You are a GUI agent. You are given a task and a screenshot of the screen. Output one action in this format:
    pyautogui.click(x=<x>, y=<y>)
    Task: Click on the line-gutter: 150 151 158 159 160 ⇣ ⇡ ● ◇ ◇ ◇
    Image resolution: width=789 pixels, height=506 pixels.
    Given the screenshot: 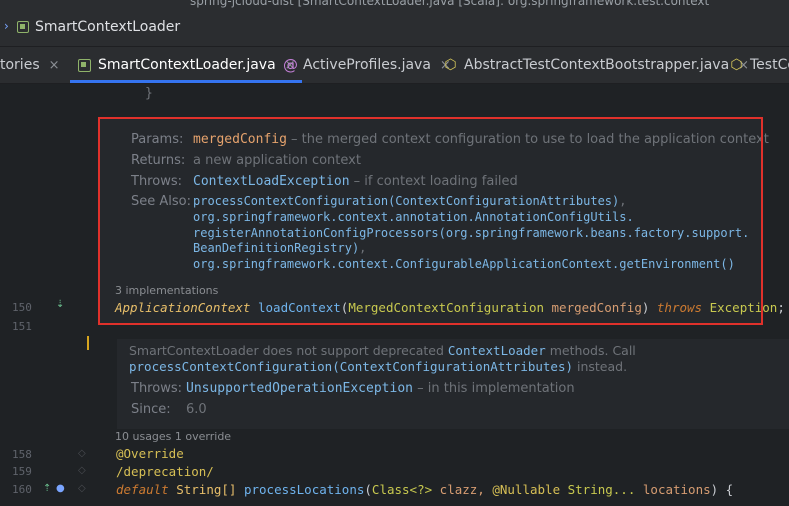 What is the action you would take?
    pyautogui.click(x=43, y=295)
    